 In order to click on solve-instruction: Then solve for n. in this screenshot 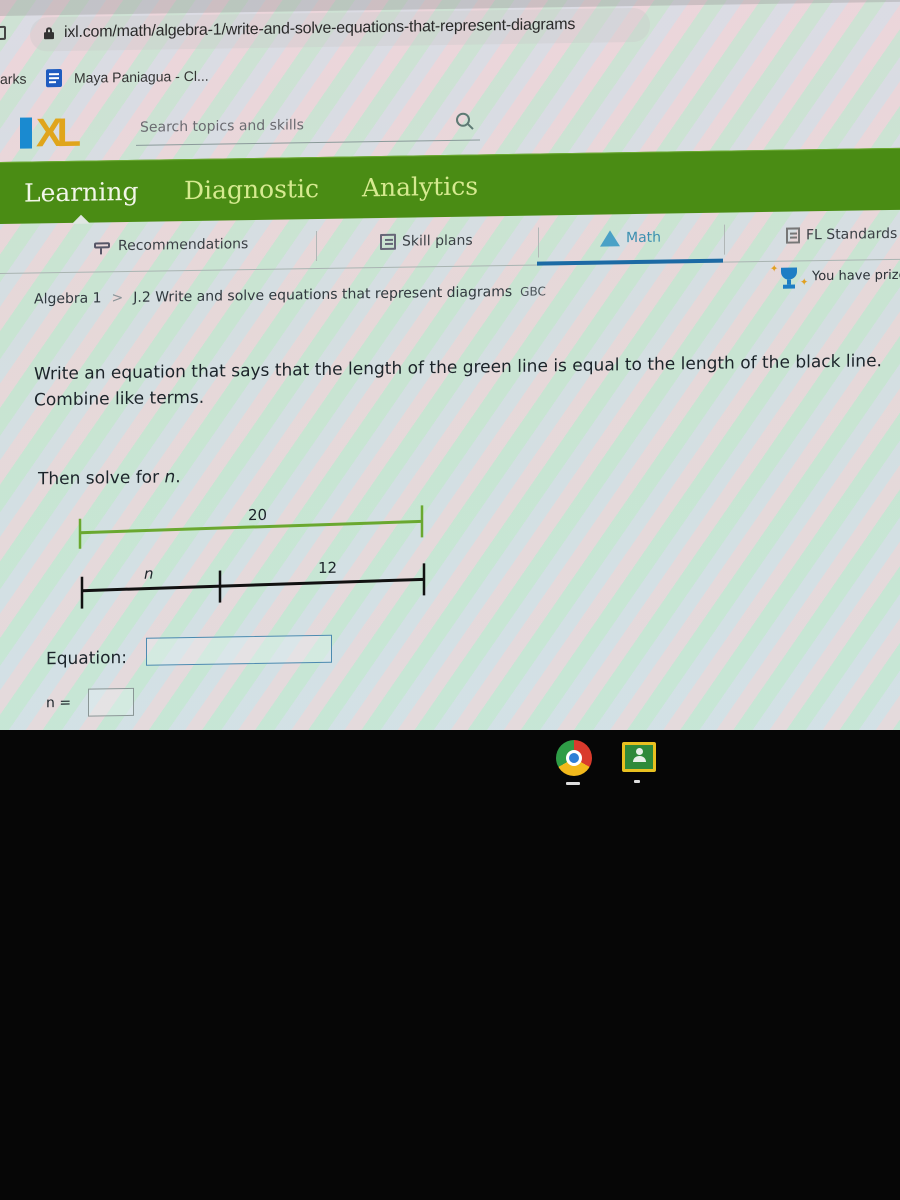, I will do `click(109, 478)`.